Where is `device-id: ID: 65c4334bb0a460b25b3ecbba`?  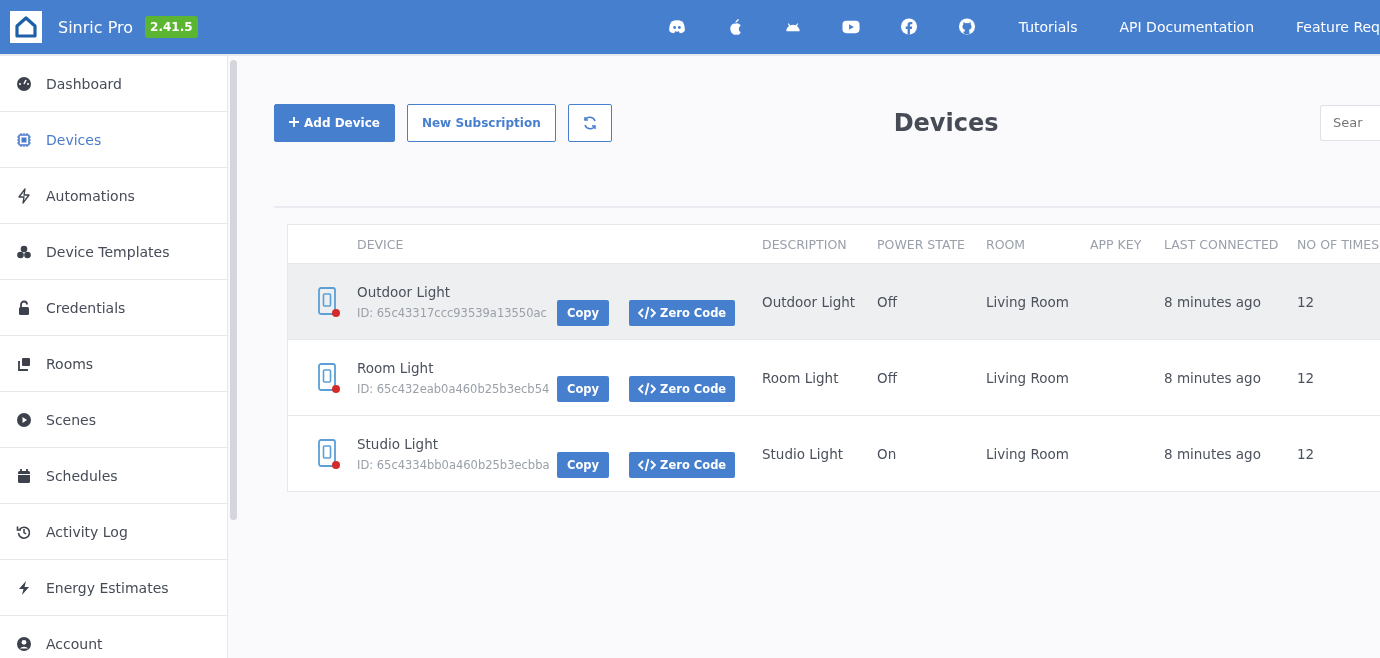 device-id: ID: 65c4334bb0a460b25b3ecbba is located at coordinates (452, 464).